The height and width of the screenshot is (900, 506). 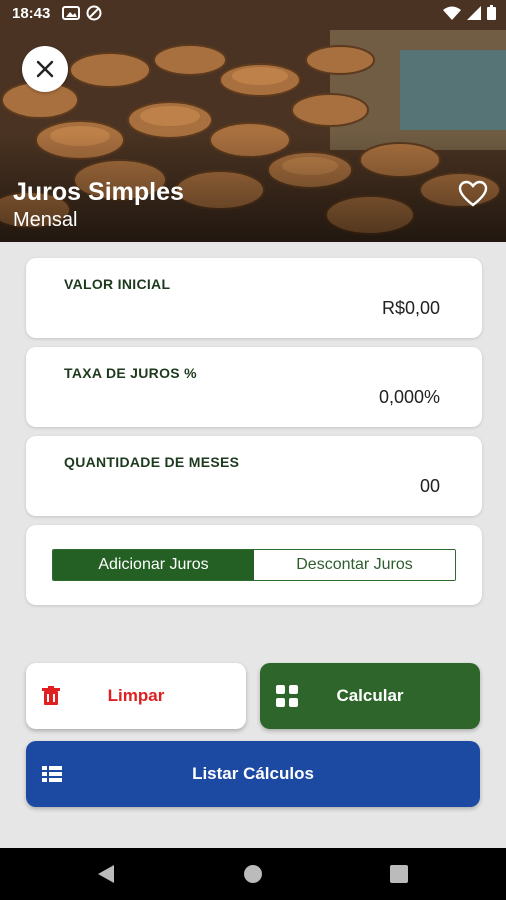 I want to click on mode-card: Adicionar Juros Descontar Juros, so click(x=254, y=565).